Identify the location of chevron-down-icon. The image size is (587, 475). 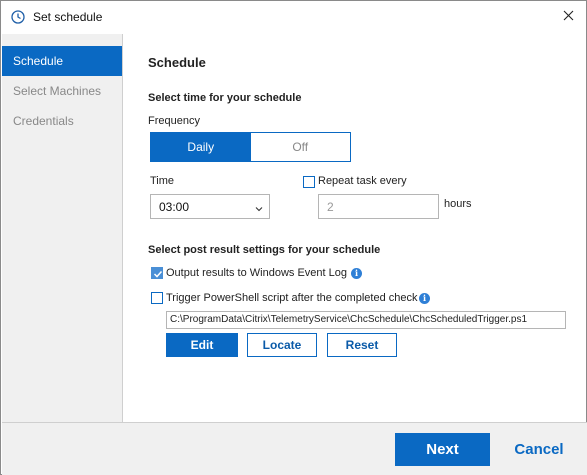
(259, 209).